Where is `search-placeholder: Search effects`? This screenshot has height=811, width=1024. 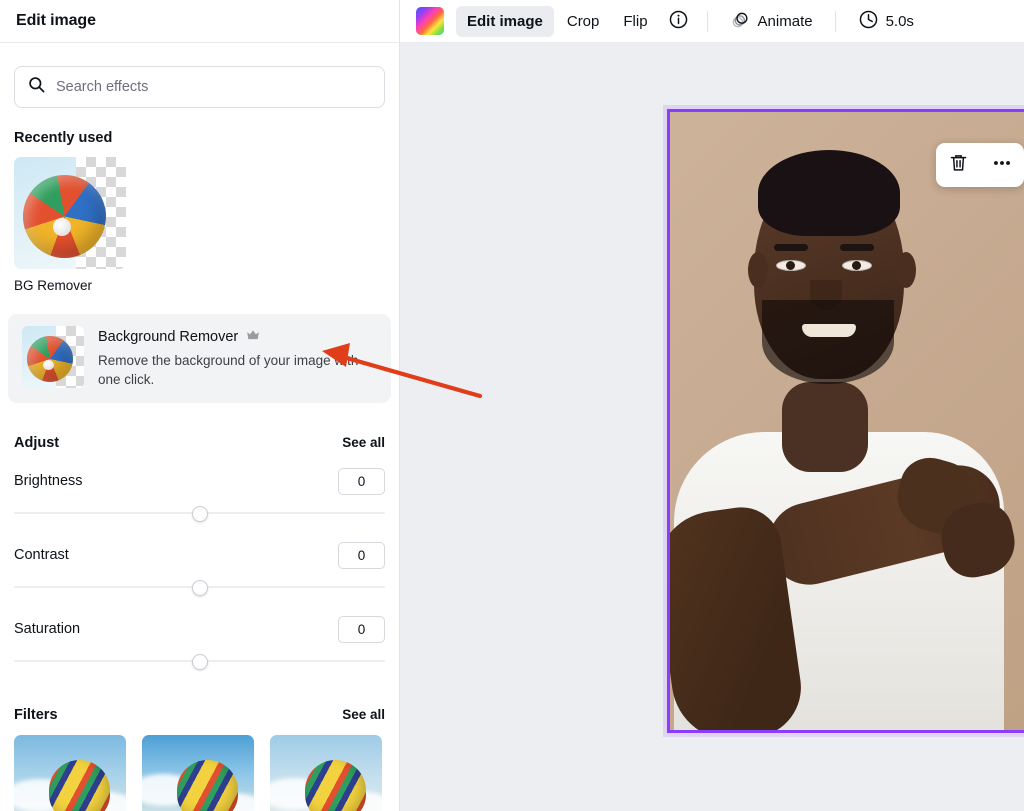
search-placeholder: Search effects is located at coordinates (102, 87).